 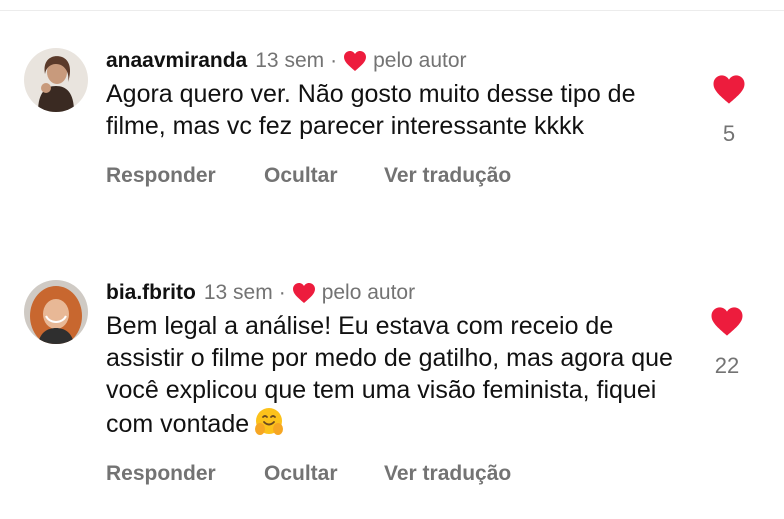 I want to click on like-control: 5, so click(x=729, y=110).